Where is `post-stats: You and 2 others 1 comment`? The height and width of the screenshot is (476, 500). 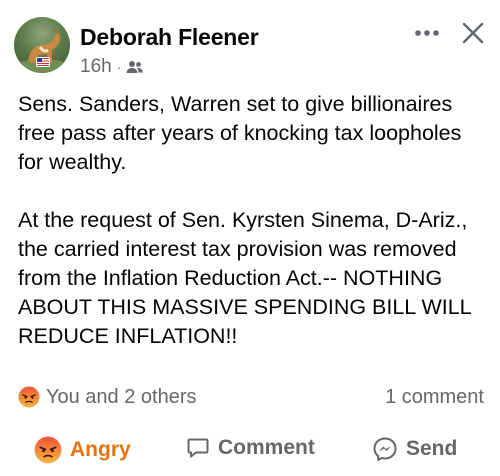 post-stats: You and 2 others 1 comment is located at coordinates (251, 397).